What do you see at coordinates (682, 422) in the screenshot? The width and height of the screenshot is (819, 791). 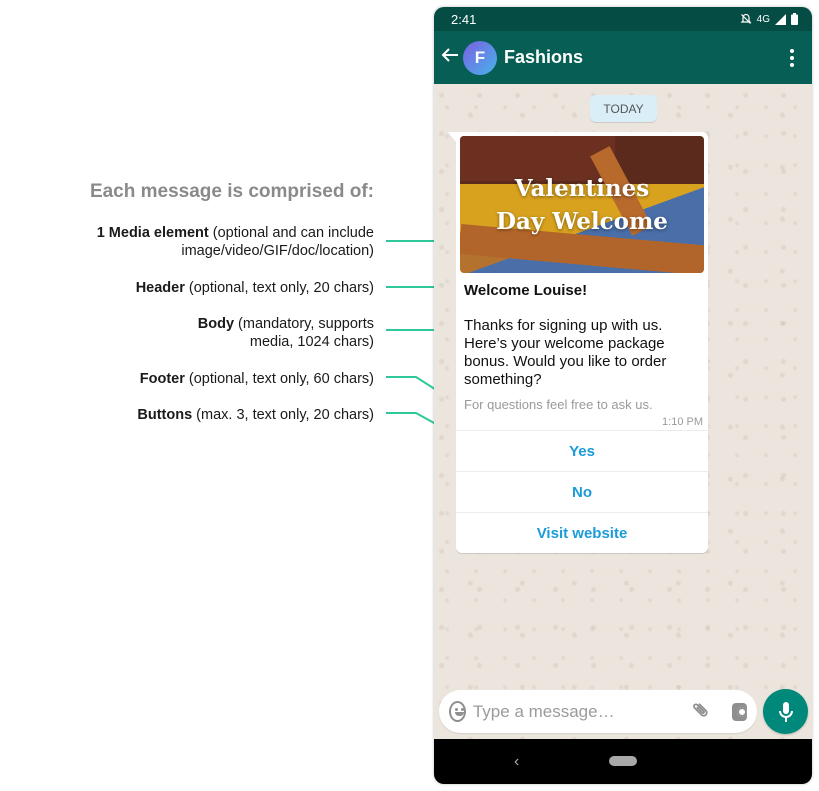 I see `message-timestamp: 1:10 PM` at bounding box center [682, 422].